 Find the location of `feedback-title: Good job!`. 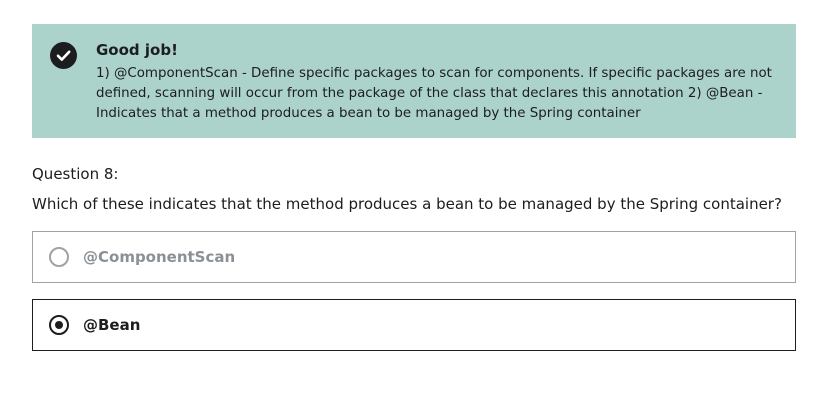

feedback-title: Good job! is located at coordinates (137, 50).